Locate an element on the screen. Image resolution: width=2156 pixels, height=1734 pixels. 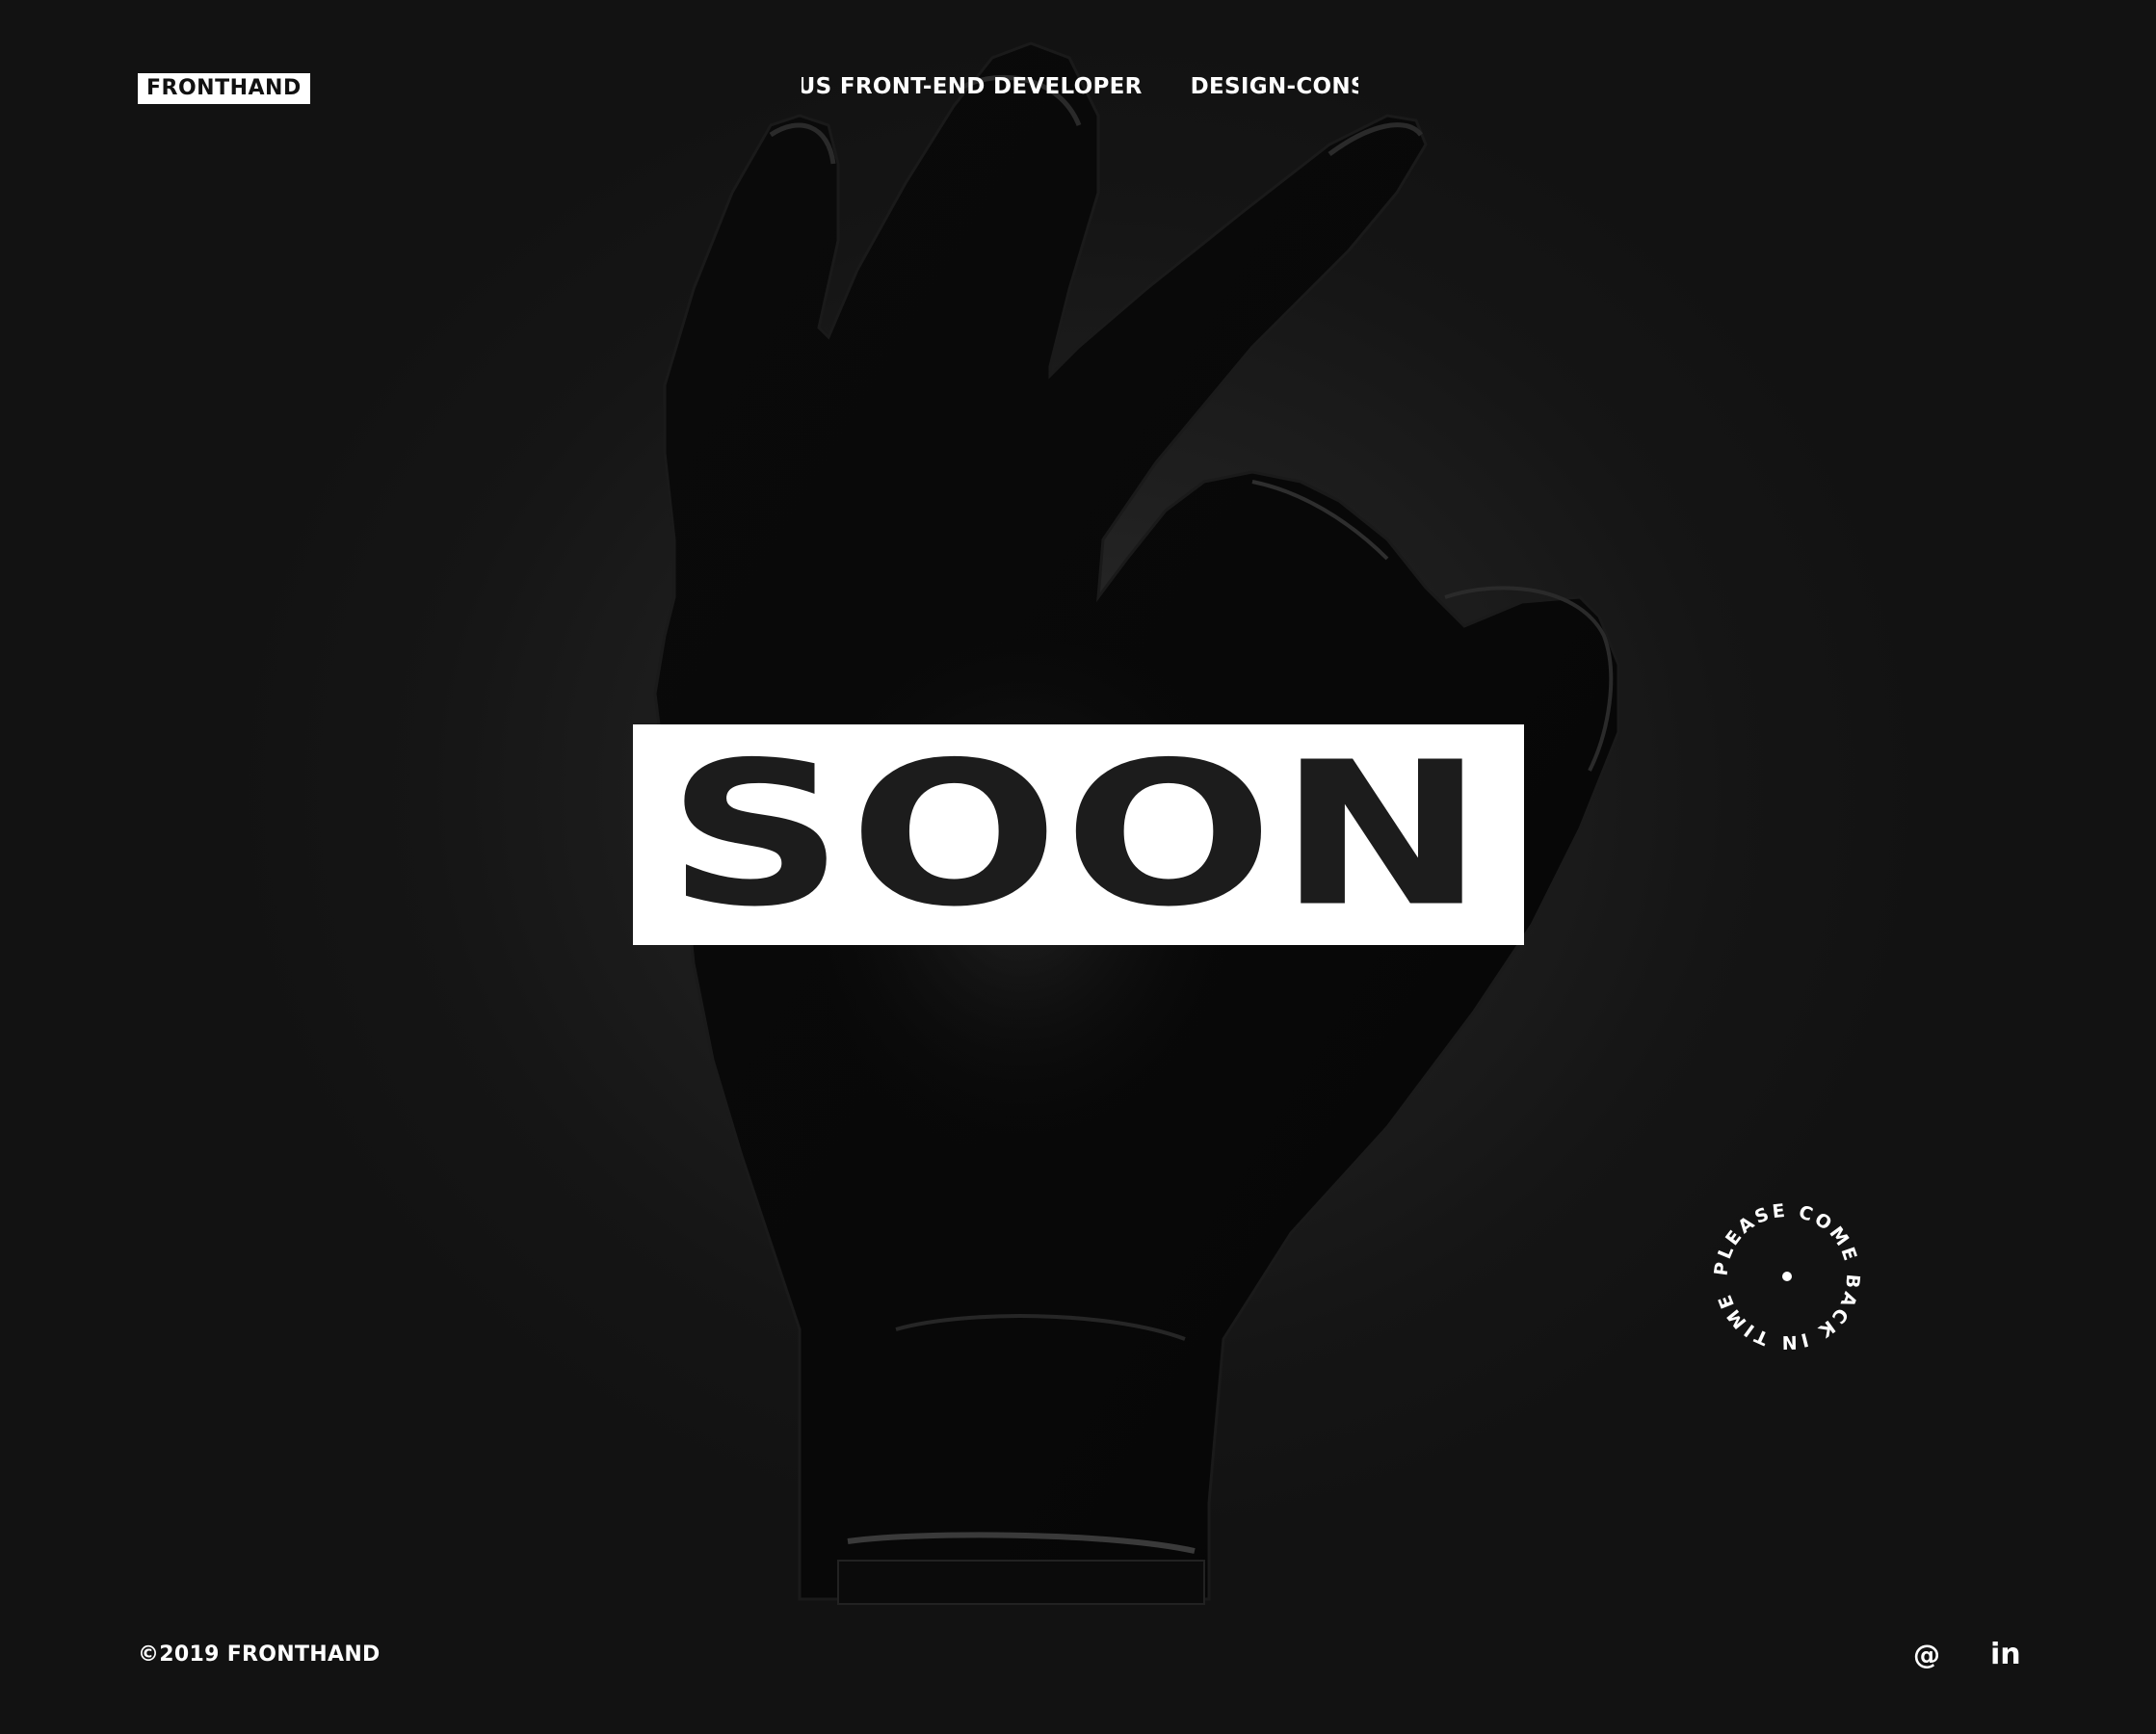
footer-copyright: ©2019 FRONTHAND is located at coordinates (259, 1654).